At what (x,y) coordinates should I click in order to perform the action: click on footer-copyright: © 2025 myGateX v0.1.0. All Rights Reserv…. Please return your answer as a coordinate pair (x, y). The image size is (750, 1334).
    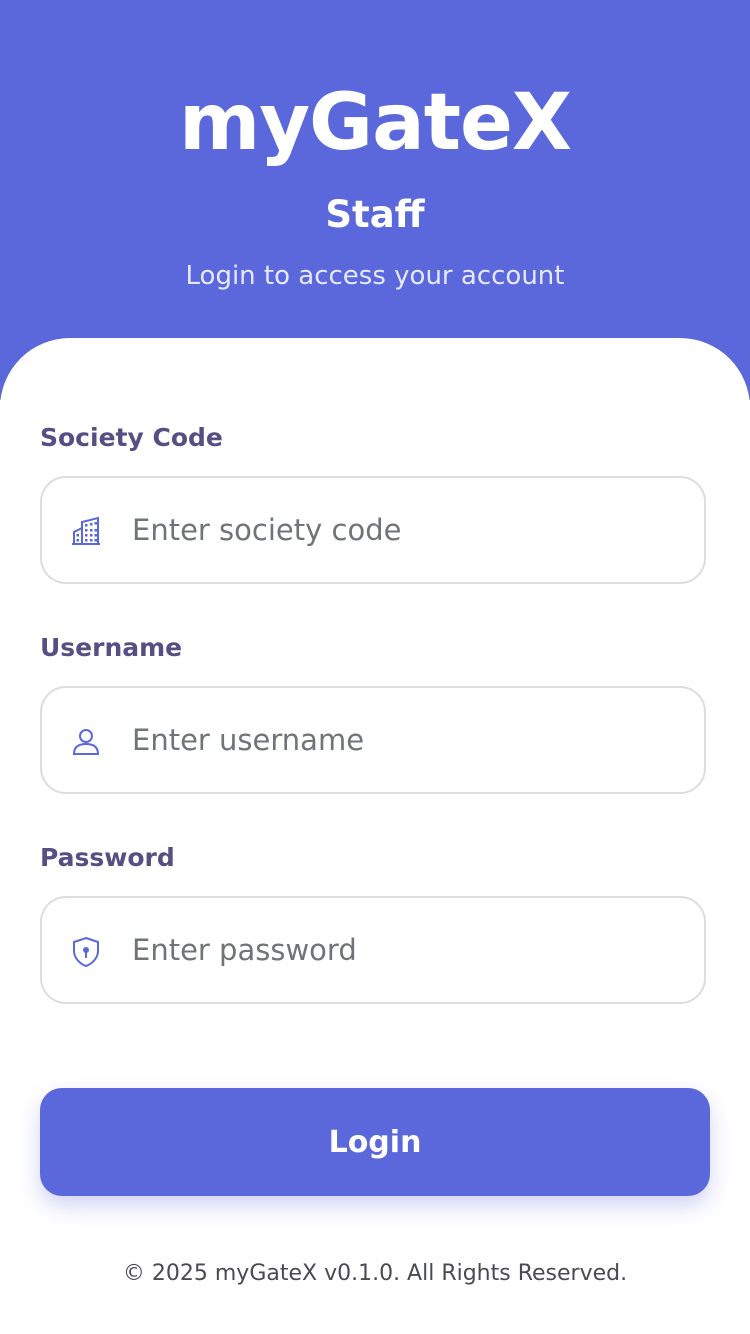
    Looking at the image, I should click on (375, 1273).